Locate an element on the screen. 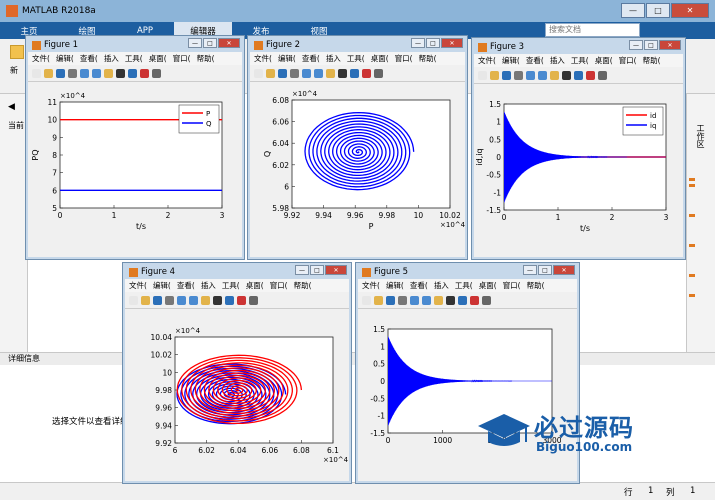  workspace-label: 工作区 is located at coordinates (700, 136).